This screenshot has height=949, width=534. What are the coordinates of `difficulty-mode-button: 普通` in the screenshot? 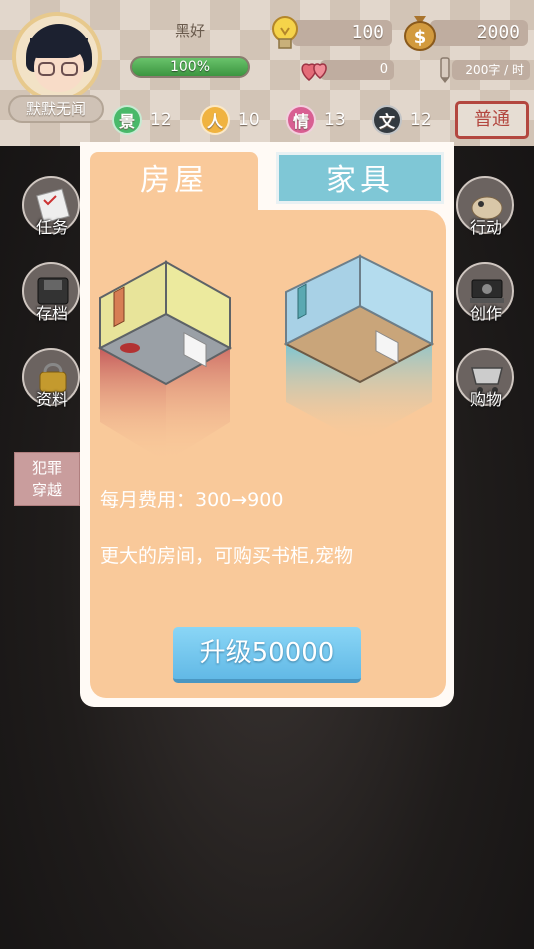 It's located at (492, 120).